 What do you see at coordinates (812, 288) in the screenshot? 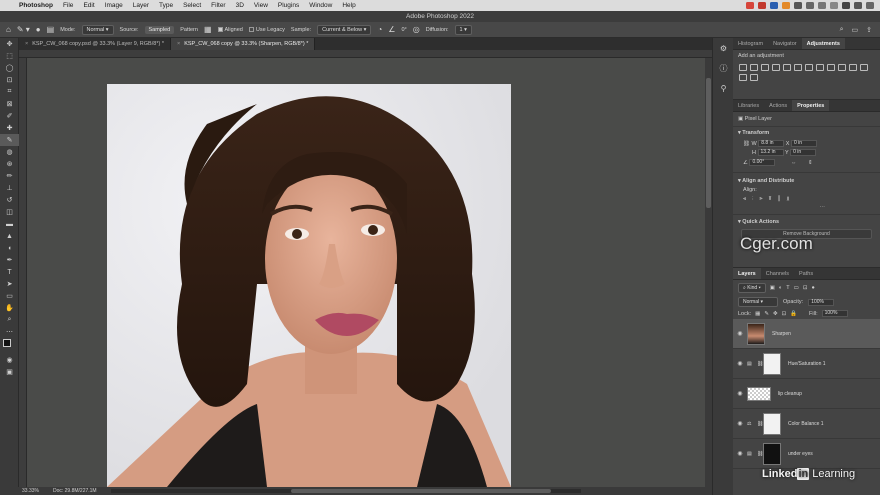
I see `filter-toggle-icon: ●` at bounding box center [812, 288].